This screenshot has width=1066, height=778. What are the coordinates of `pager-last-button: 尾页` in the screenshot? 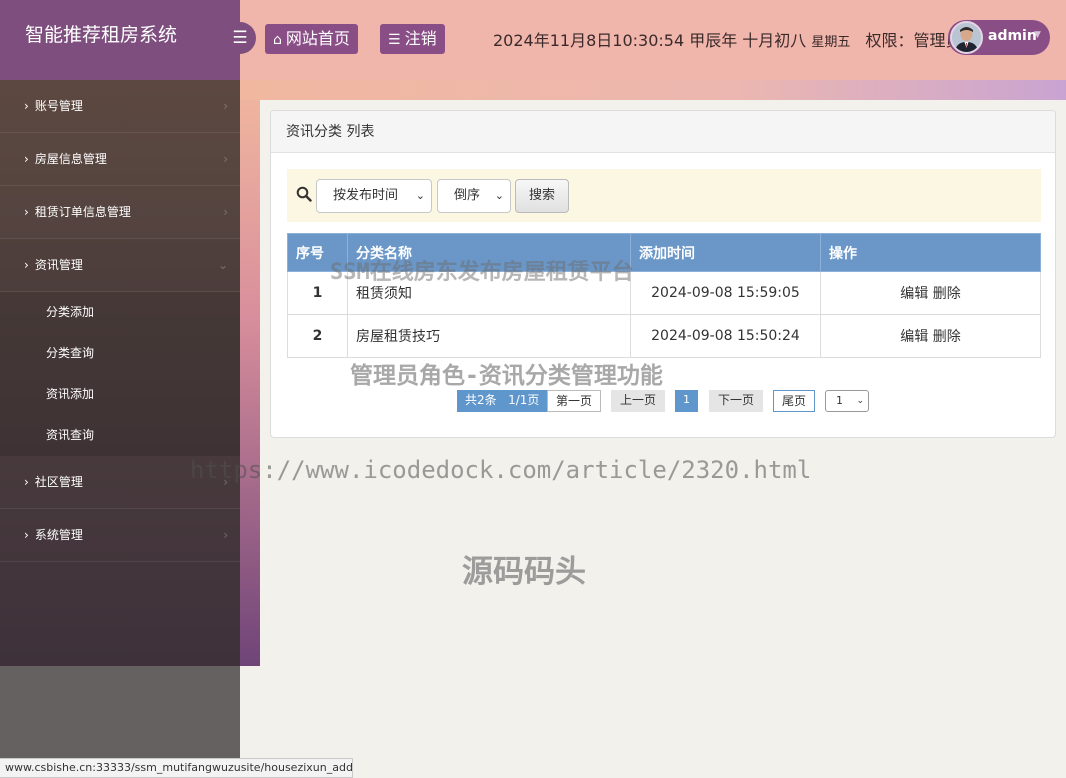 It's located at (794, 401).